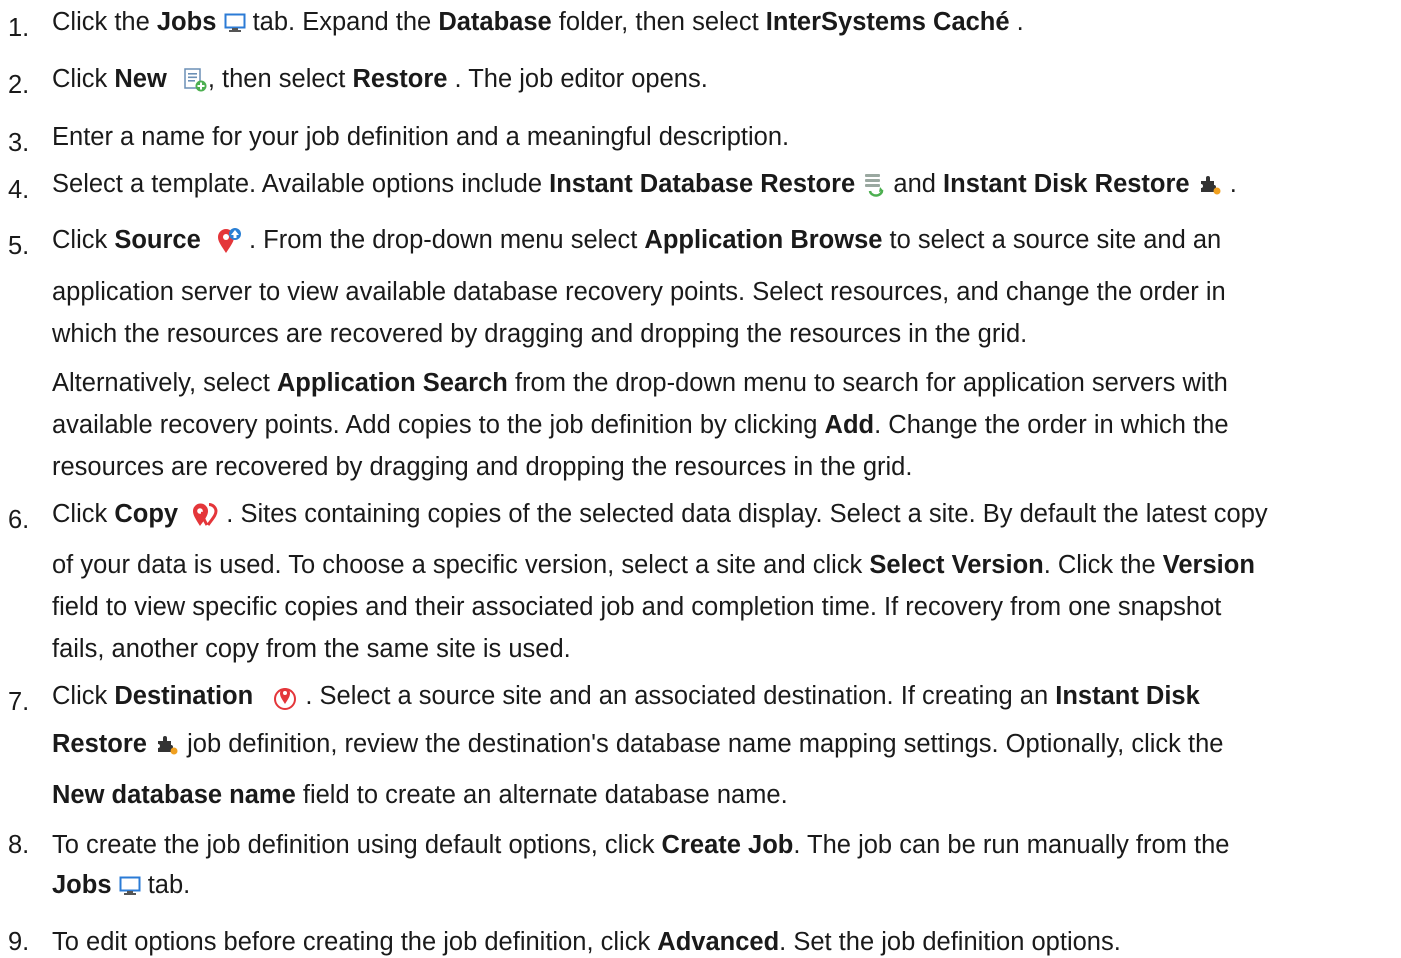 The width and height of the screenshot is (1401, 958). Describe the element at coordinates (956, 565) in the screenshot. I see `select-version-label: Select Version` at that location.